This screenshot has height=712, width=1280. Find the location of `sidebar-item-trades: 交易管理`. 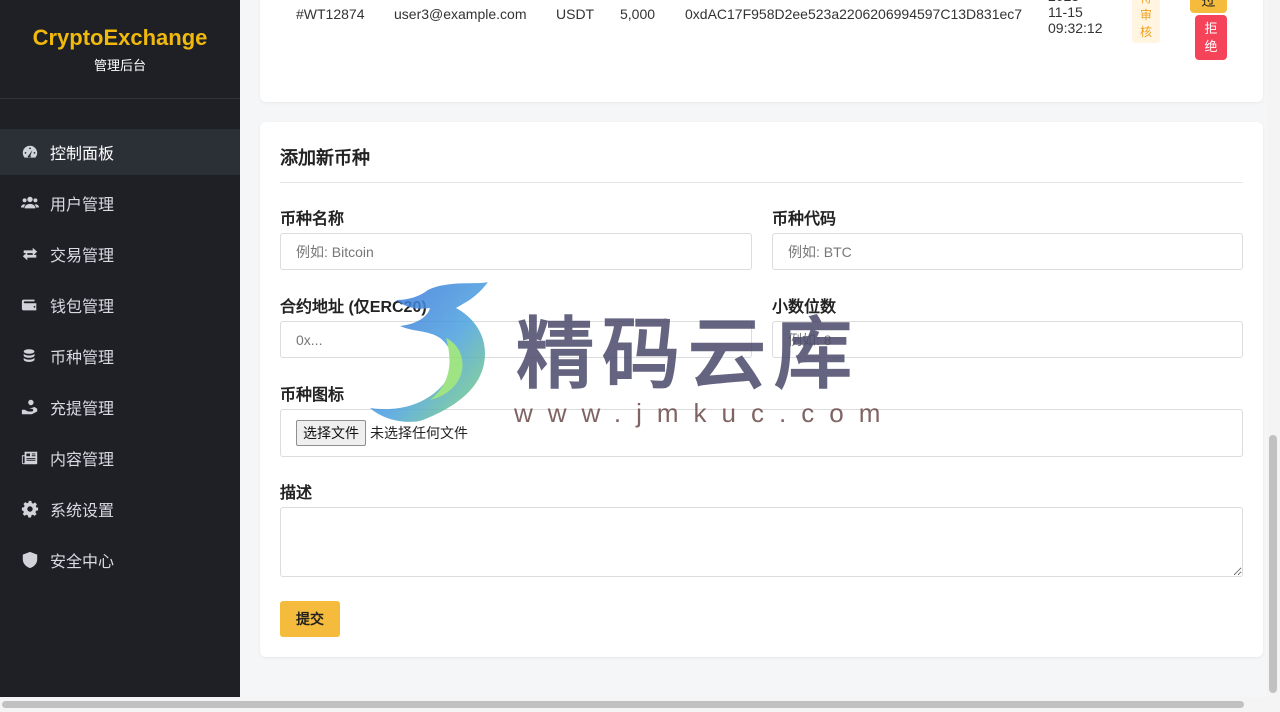

sidebar-item-trades: 交易管理 is located at coordinates (120, 254).